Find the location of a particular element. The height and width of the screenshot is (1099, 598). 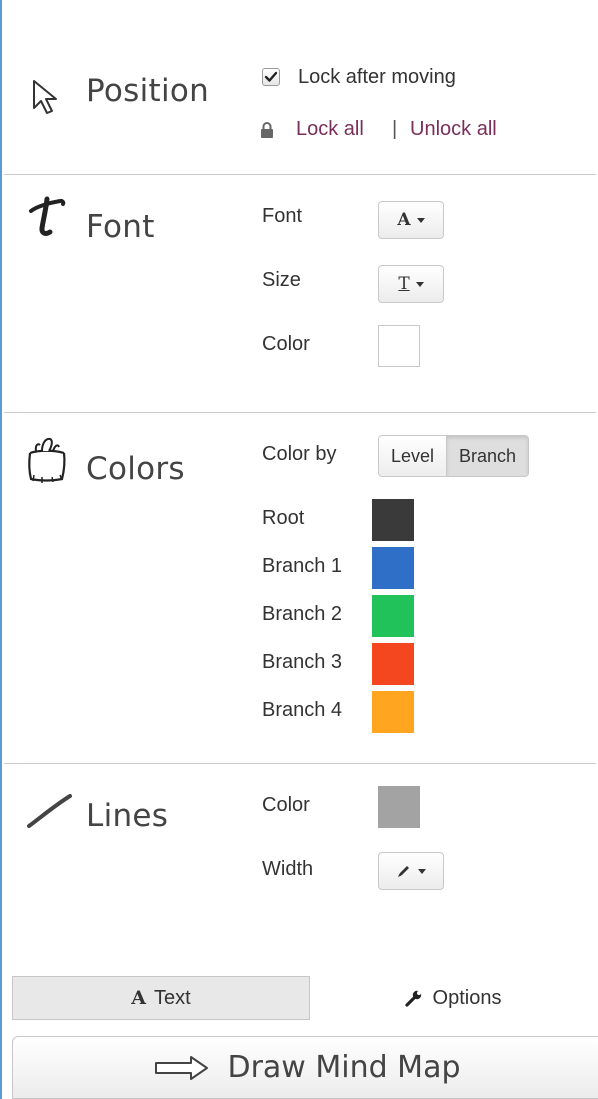

font-size-dropdown: T is located at coordinates (411, 284).